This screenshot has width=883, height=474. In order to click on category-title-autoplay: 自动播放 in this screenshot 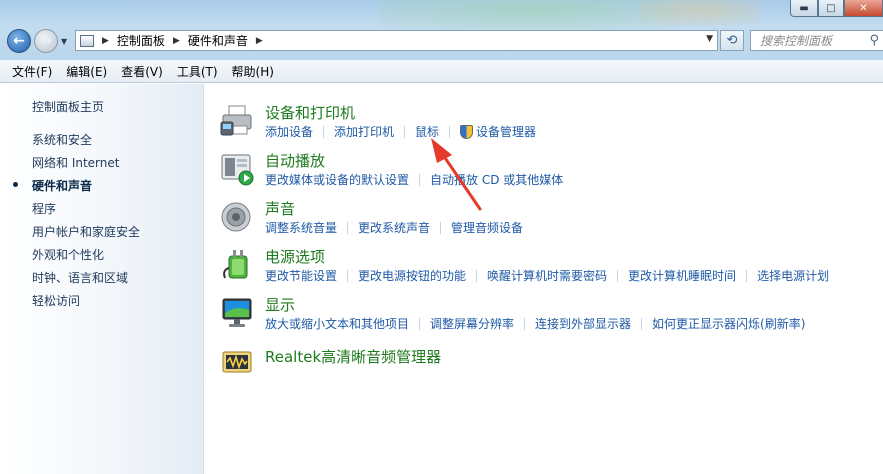, I will do `click(295, 160)`.